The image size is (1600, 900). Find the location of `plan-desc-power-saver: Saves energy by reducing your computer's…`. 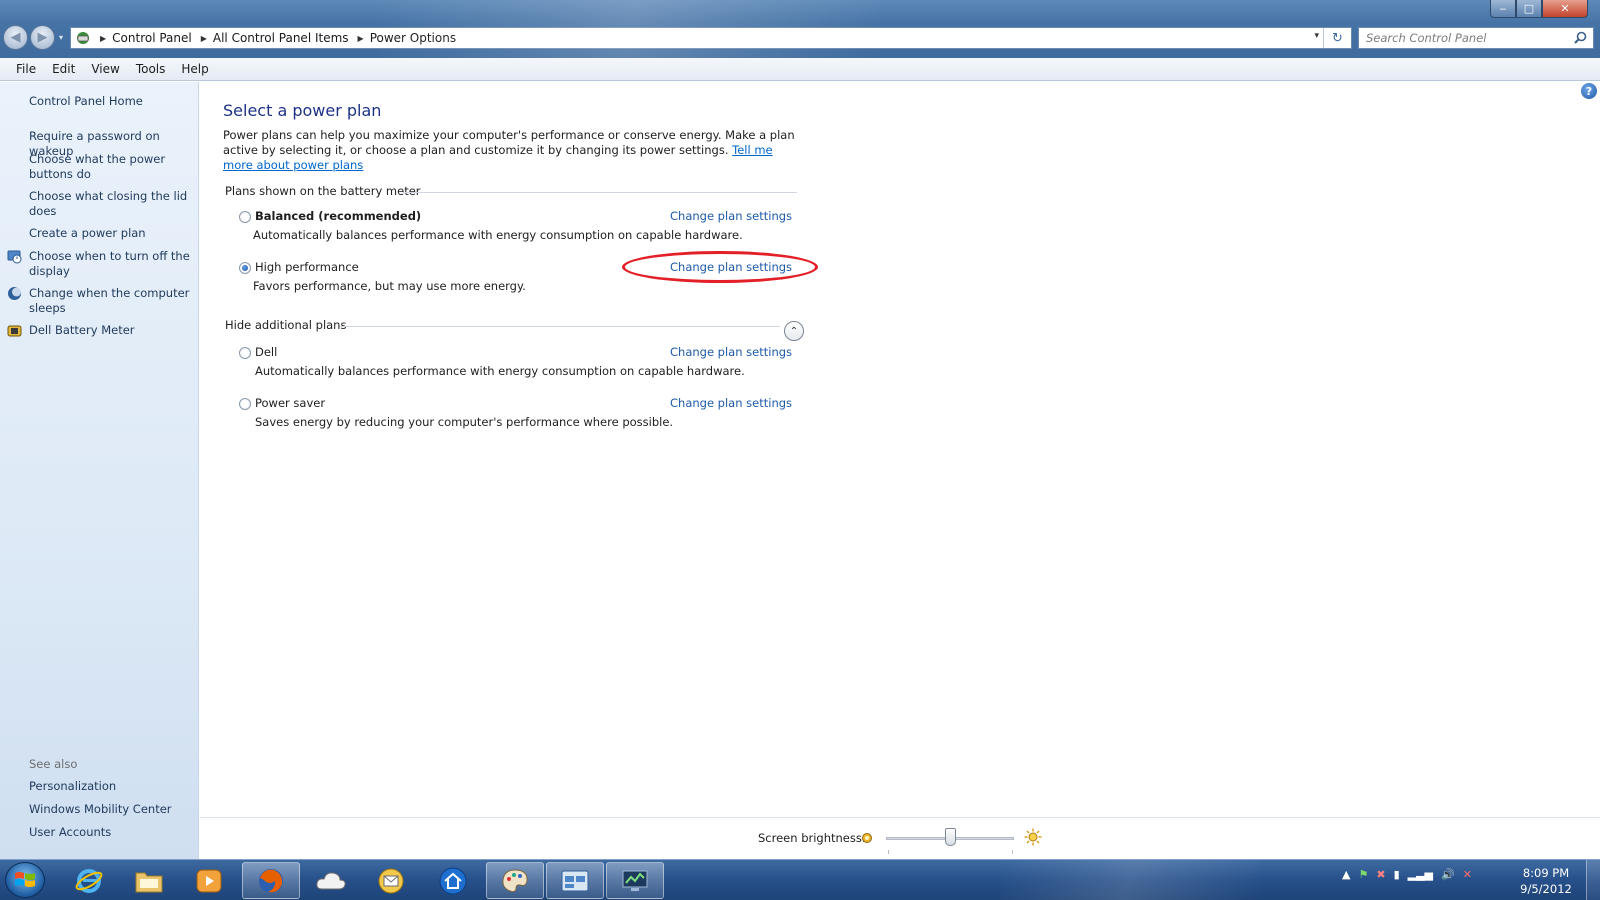

plan-desc-power-saver: Saves energy by reducing your computer's… is located at coordinates (464, 422).